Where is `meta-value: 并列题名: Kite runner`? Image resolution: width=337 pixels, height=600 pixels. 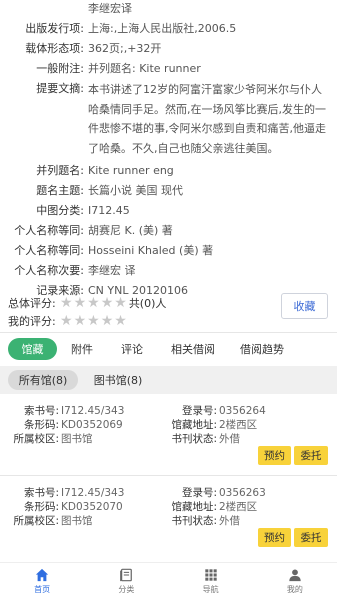 meta-value: 并列题名: Kite runner is located at coordinates (144, 68).